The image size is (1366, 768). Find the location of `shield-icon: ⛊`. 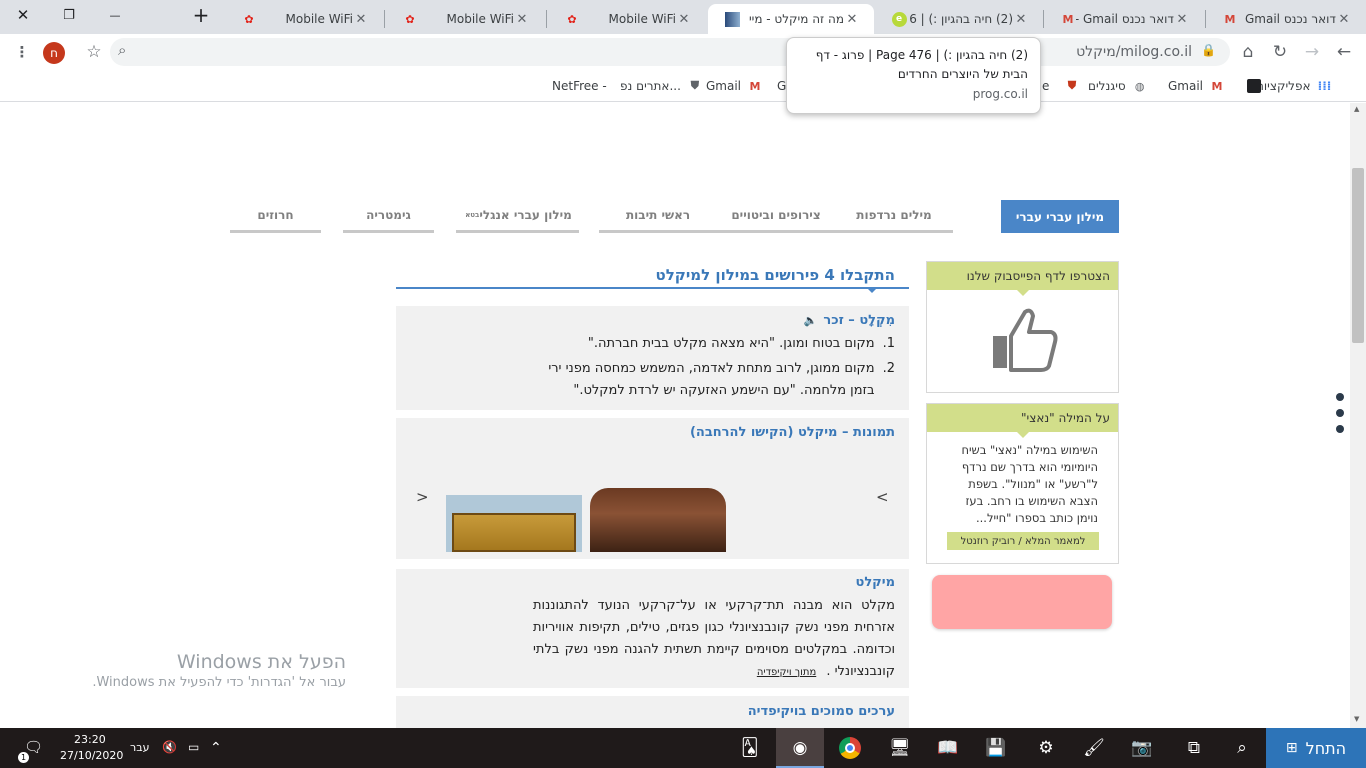

shield-icon: ⛊ is located at coordinates (695, 85).